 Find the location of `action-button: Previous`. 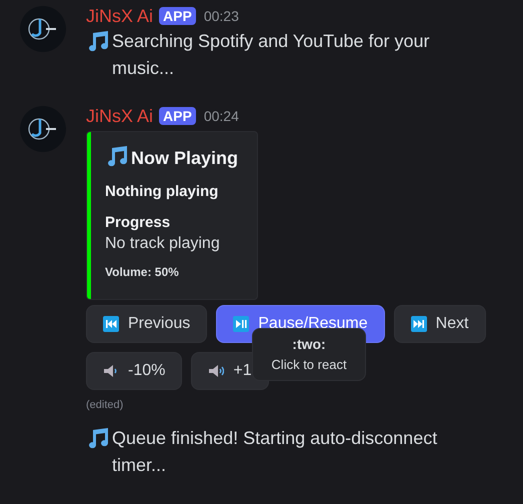

action-button: Previous is located at coordinates (147, 324).